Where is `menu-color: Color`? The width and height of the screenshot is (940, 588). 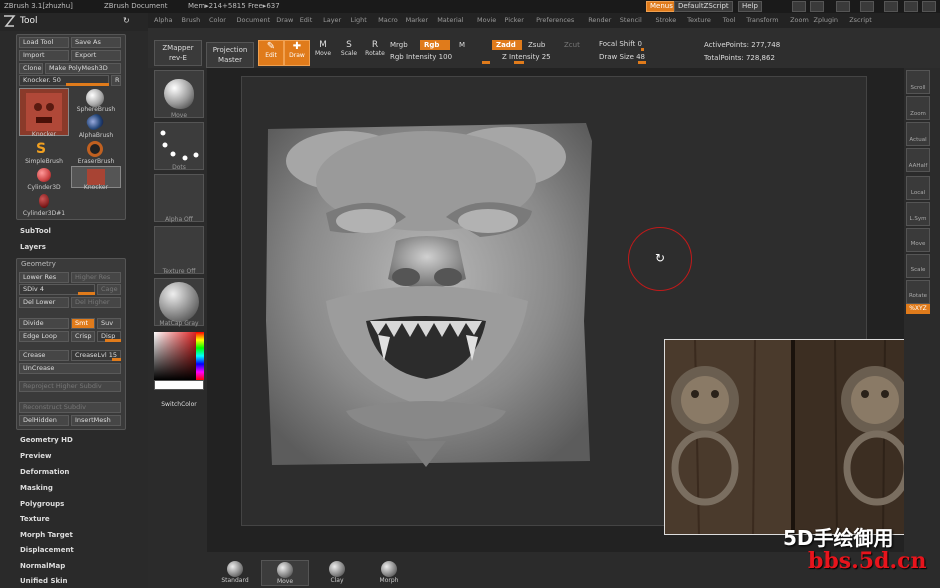
menu-color: Color is located at coordinates (217, 20).